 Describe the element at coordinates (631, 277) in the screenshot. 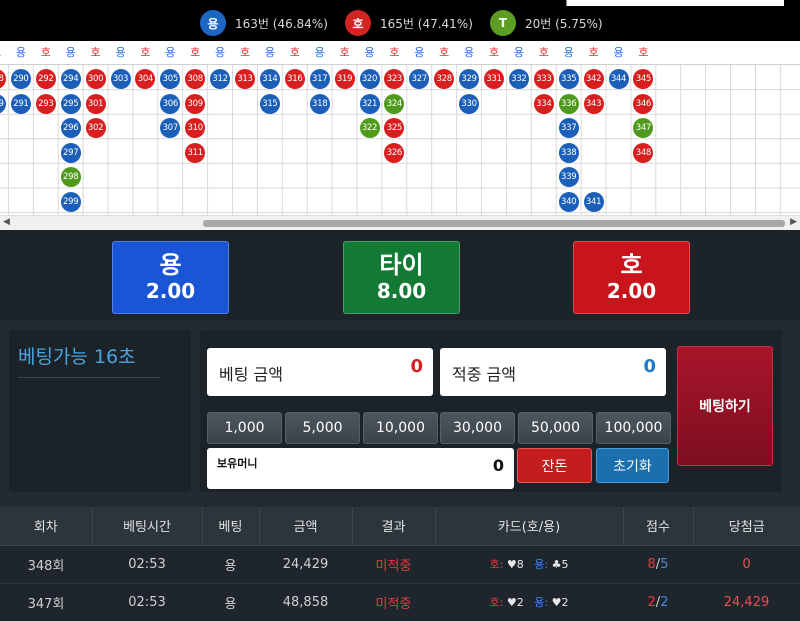

I see `bet-tiger-button: 호 2.00` at that location.